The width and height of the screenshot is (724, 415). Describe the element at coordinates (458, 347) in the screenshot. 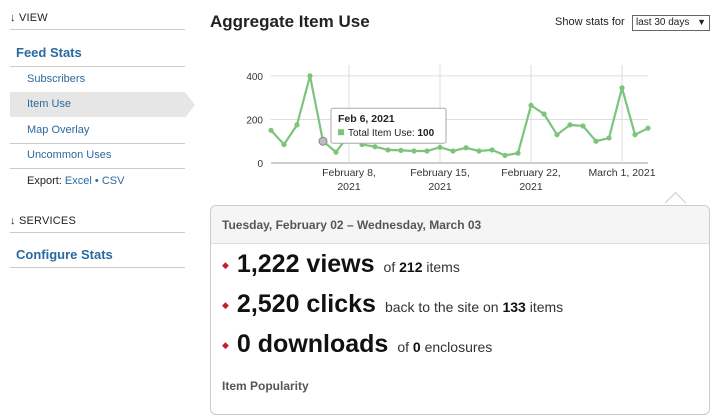

I see `enclosures-word: enclosures` at that location.